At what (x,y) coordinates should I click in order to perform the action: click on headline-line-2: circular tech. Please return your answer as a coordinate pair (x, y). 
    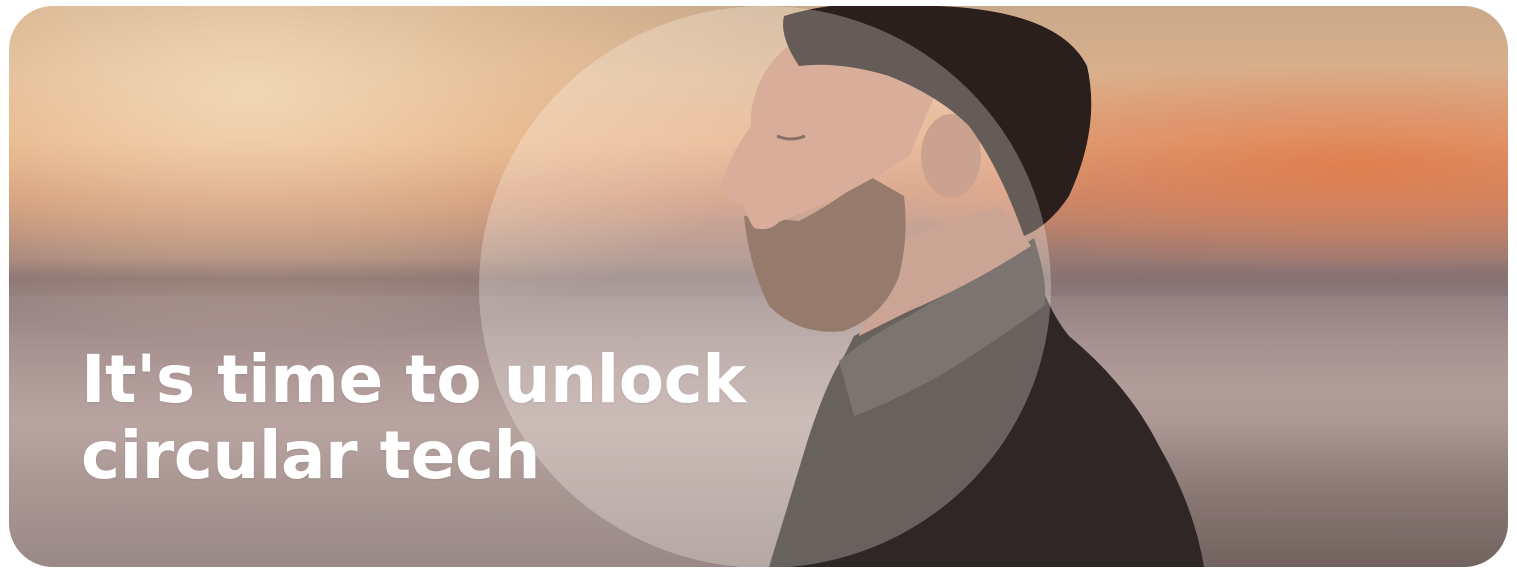
    Looking at the image, I should click on (311, 455).